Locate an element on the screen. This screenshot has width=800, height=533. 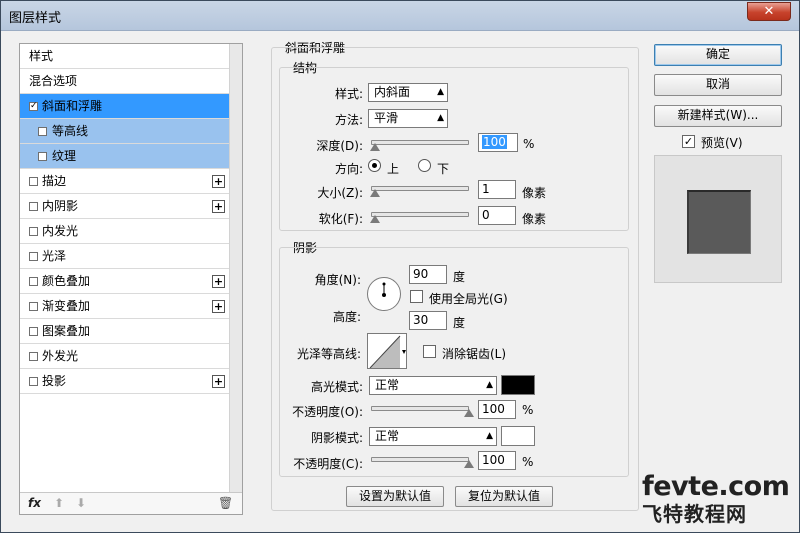
shadow-color-swatch is located at coordinates (518, 436).